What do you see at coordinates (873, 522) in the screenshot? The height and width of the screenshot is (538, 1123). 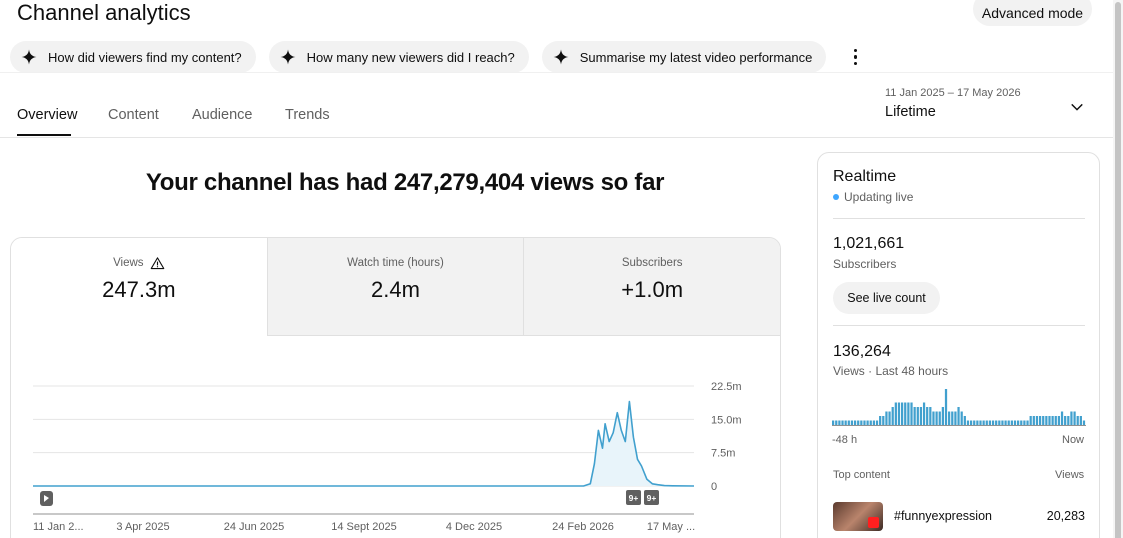 I see `shorts-badge-icon` at bounding box center [873, 522].